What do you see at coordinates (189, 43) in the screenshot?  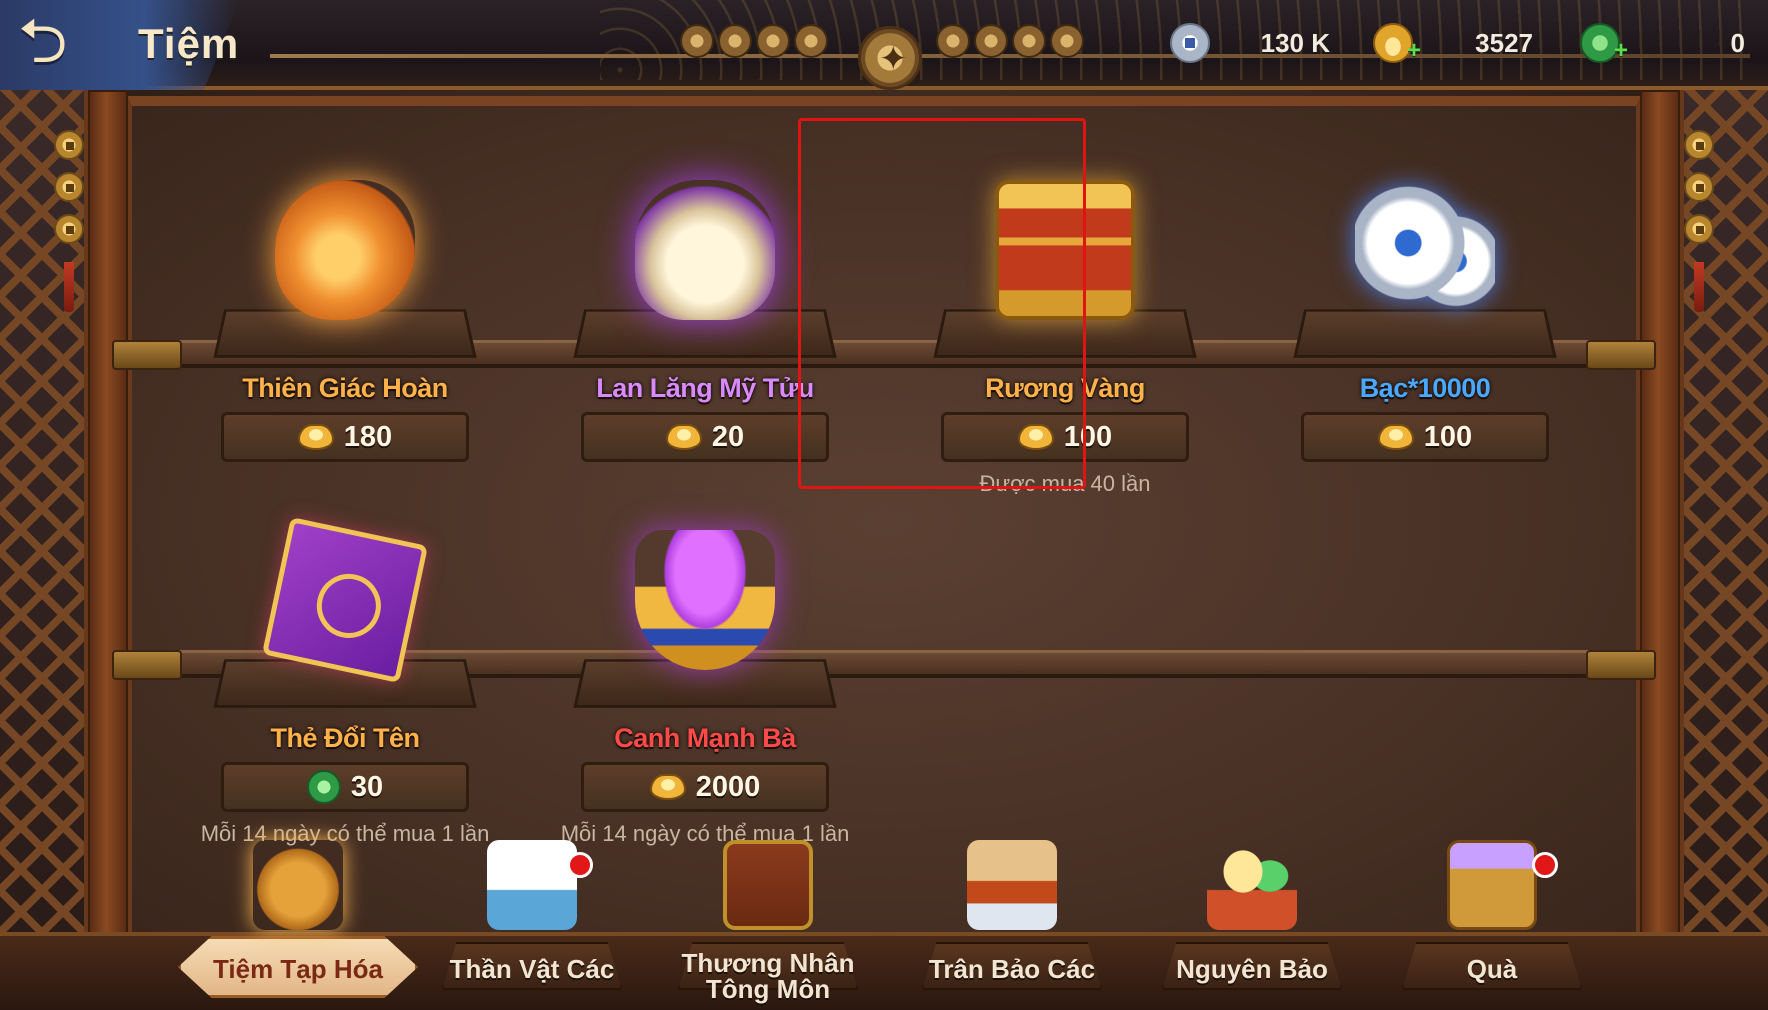 I see `page-title: Tiệm` at bounding box center [189, 43].